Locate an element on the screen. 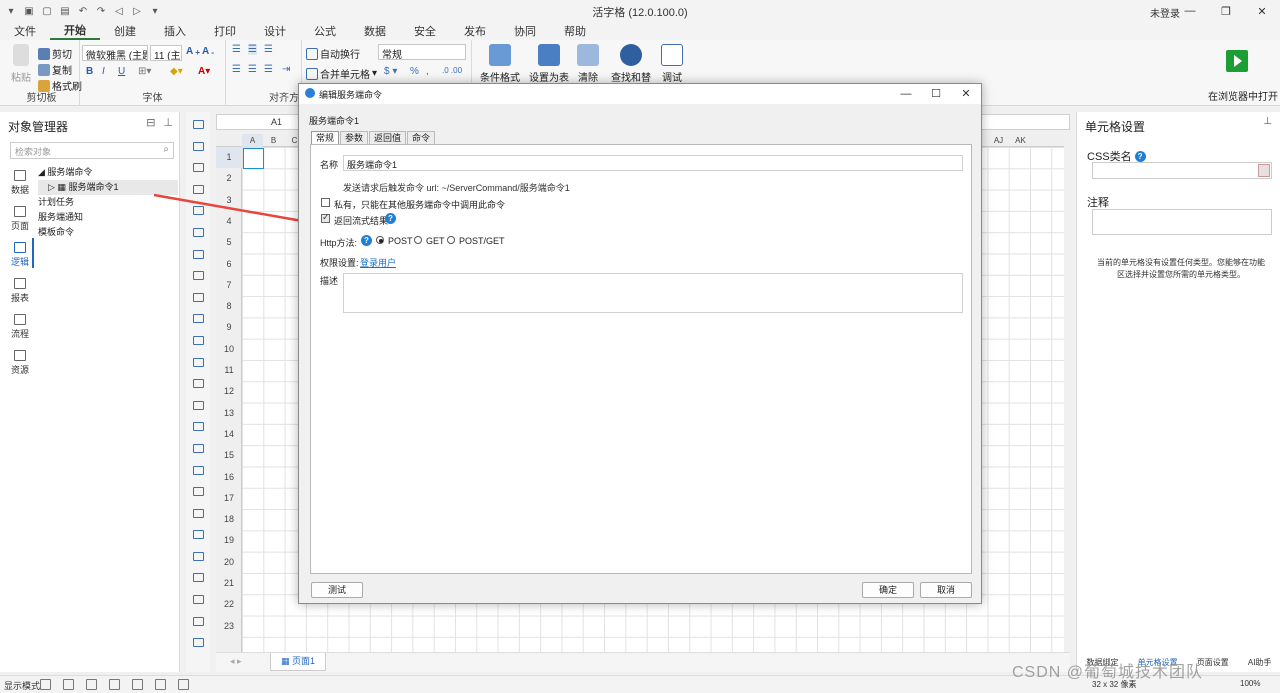 The height and width of the screenshot is (693, 1280). menu-formula: 公式 is located at coordinates (325, 31).